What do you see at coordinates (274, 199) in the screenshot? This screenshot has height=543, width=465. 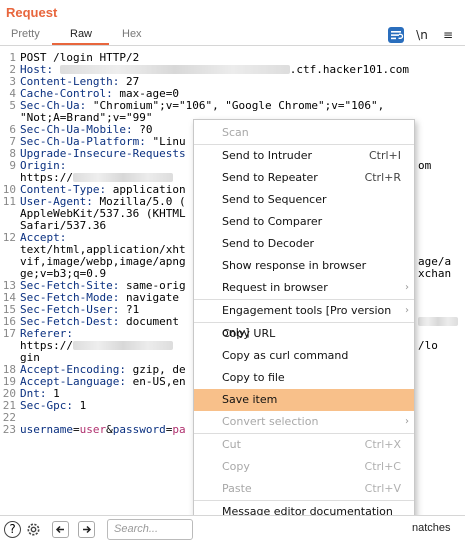 I see `menu-item-label: Send to Sequencer` at bounding box center [274, 199].